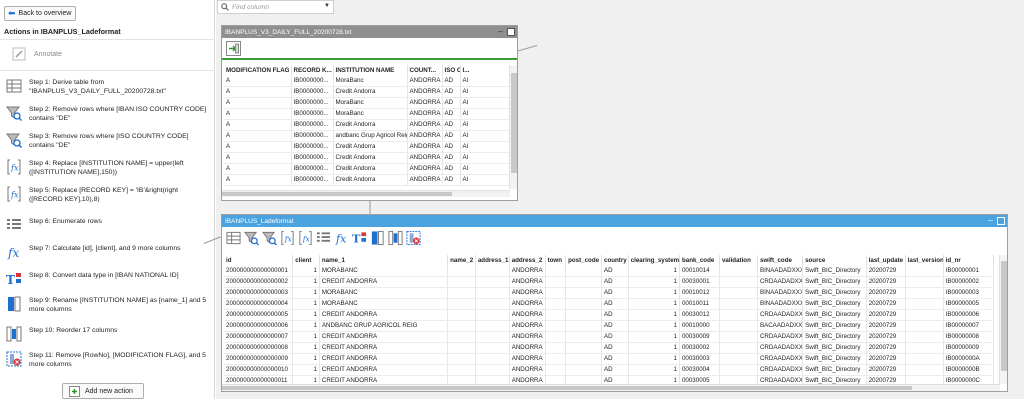 Image resolution: width=1024 pixels, height=399 pixels. Describe the element at coordinates (413, 238) in the screenshot. I see `remove-columns-icon` at that location.